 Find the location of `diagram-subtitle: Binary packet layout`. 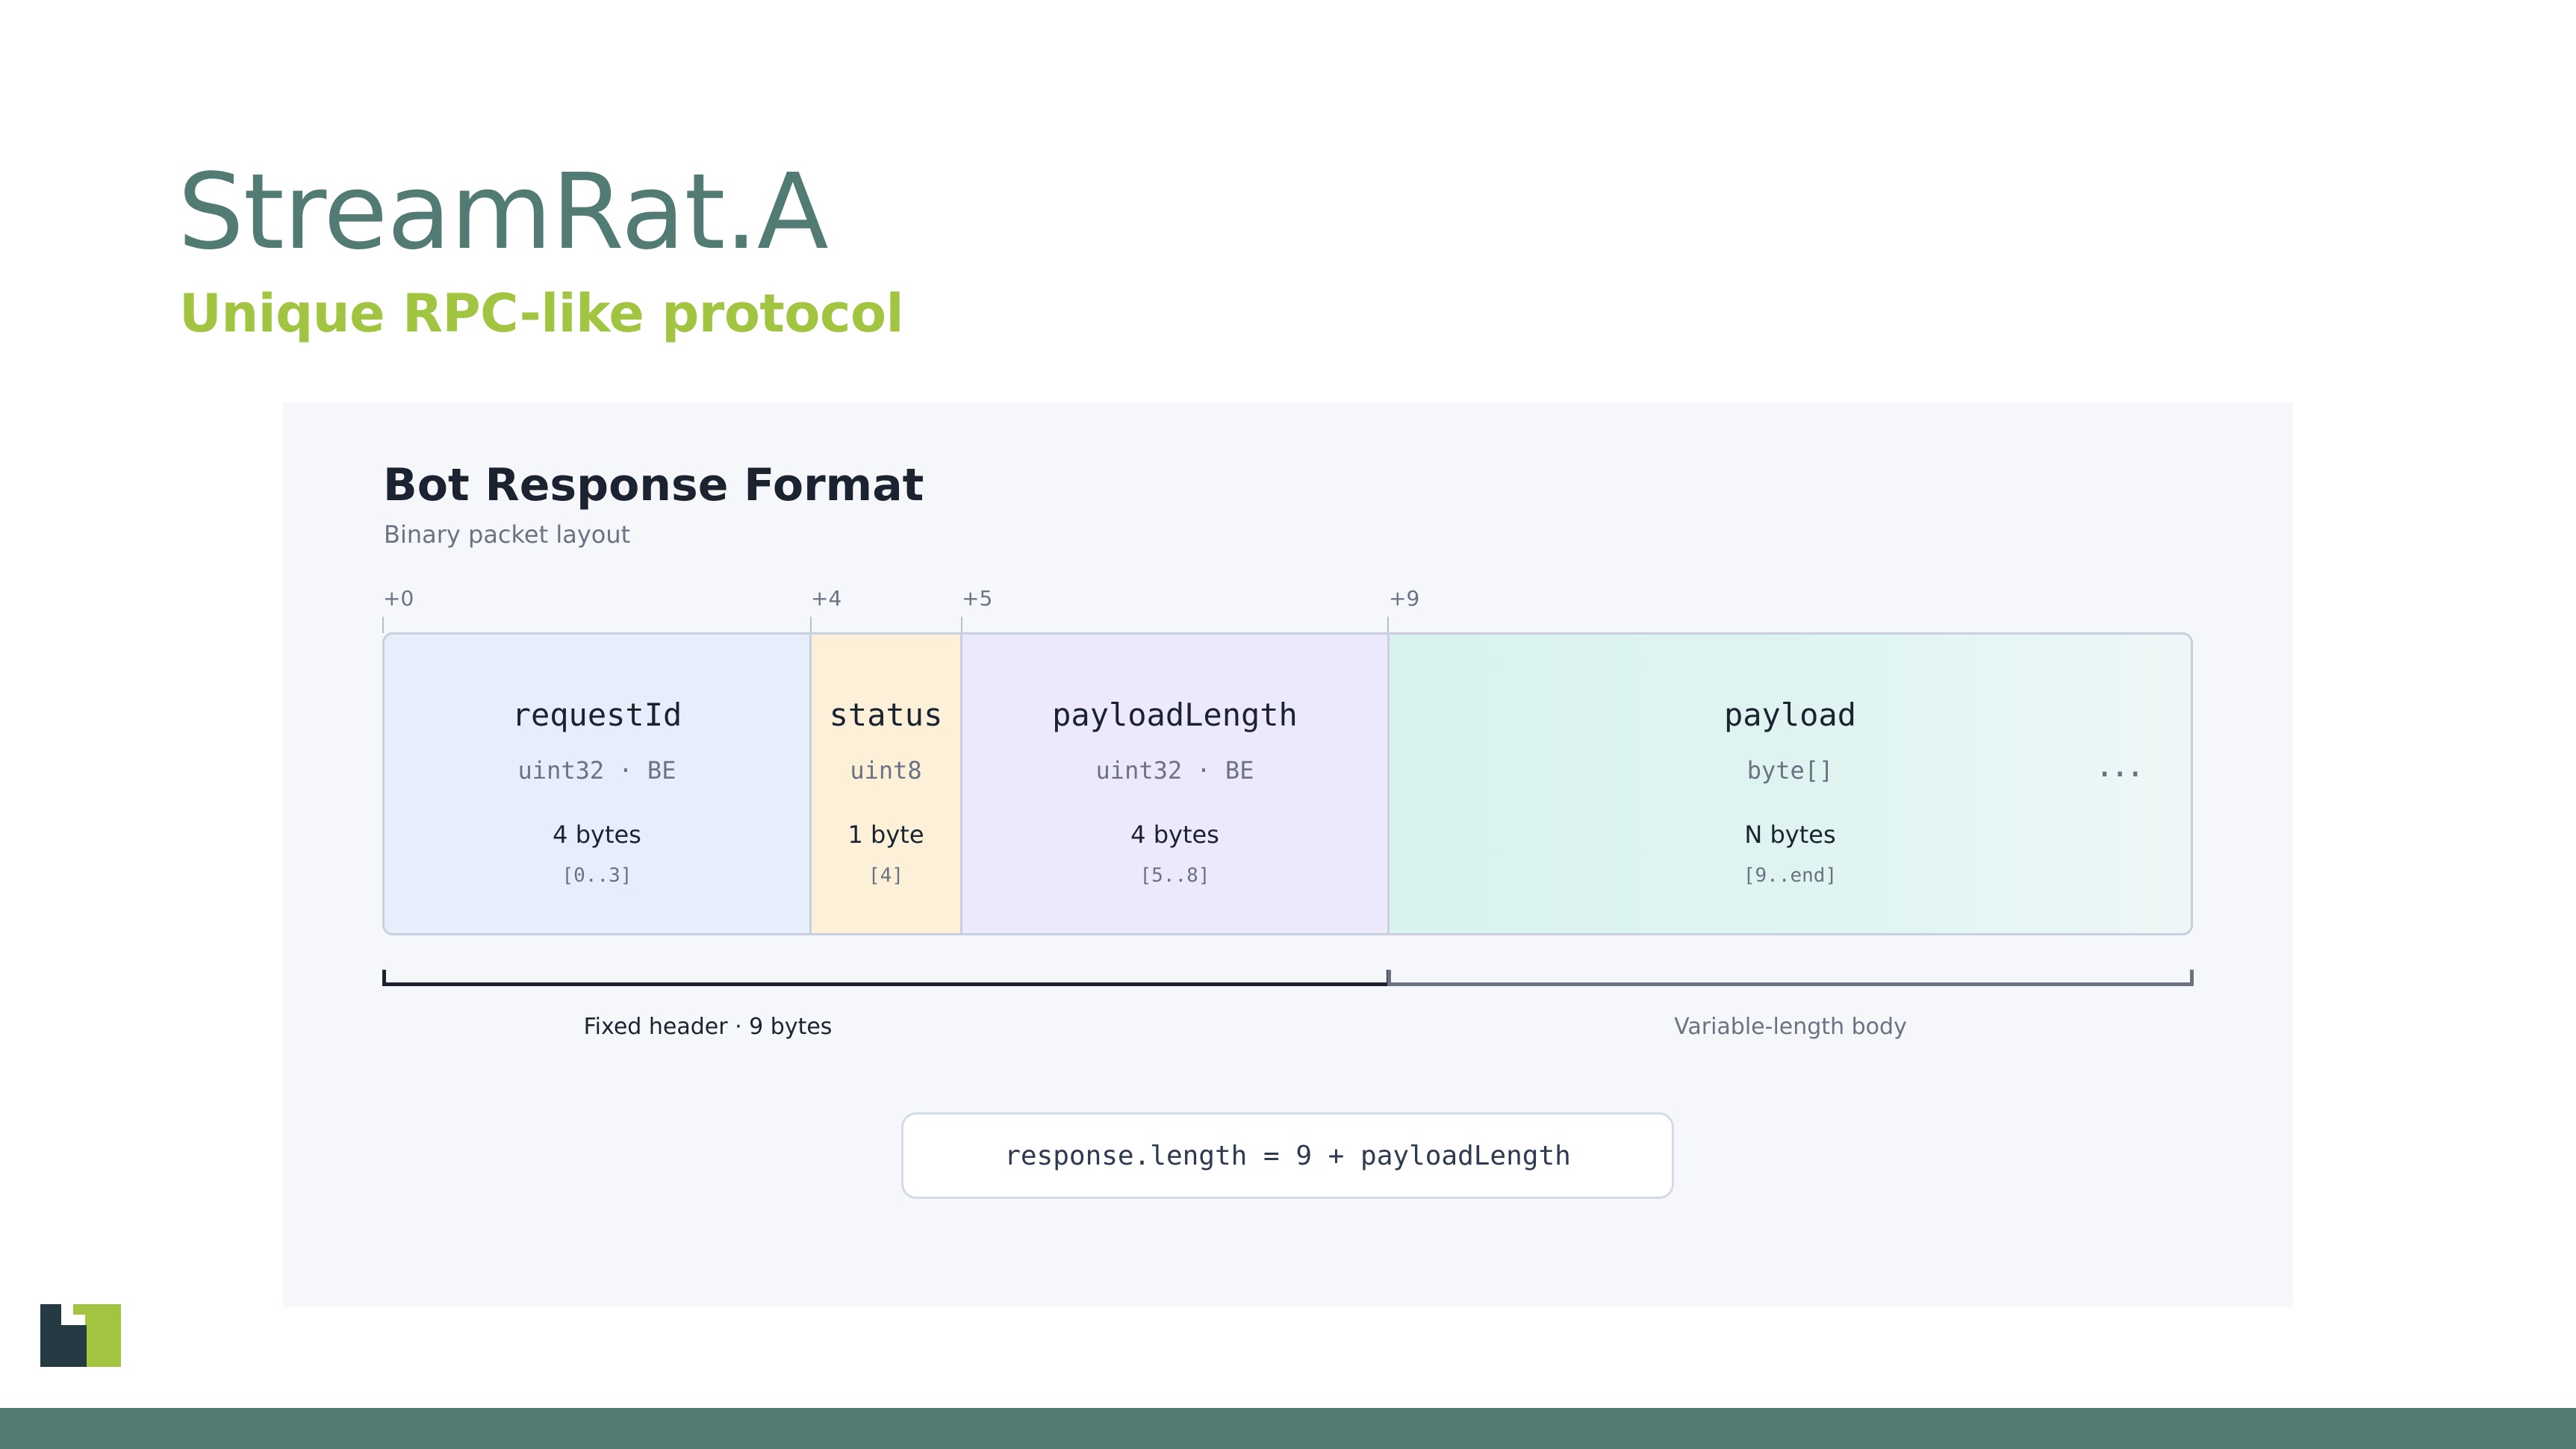

diagram-subtitle: Binary packet layout is located at coordinates (507, 534).